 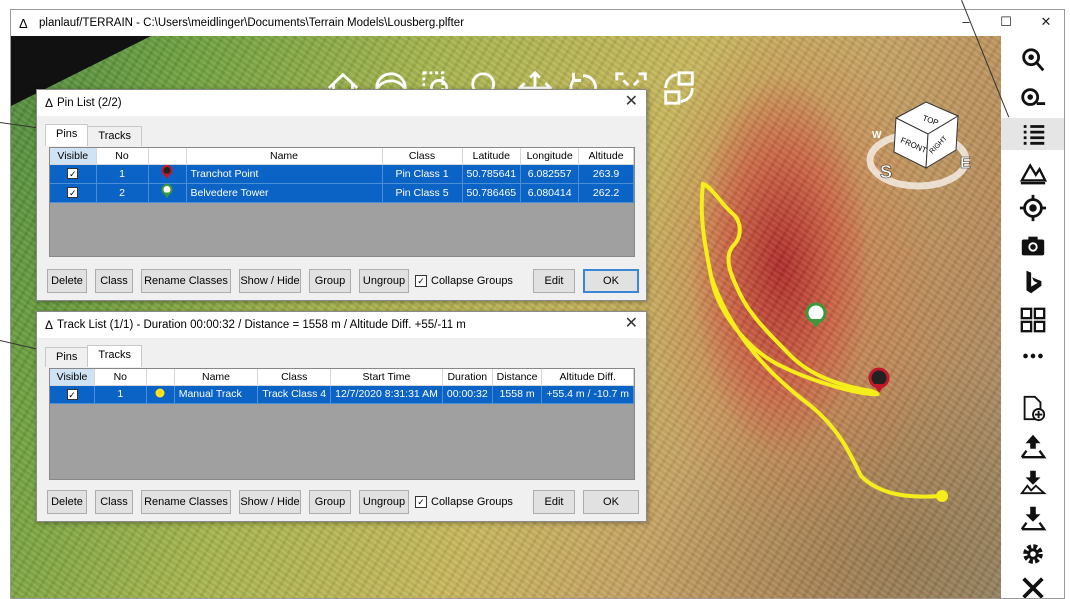 I want to click on pin-dialog-title: Pin List (2/2), so click(x=89, y=103).